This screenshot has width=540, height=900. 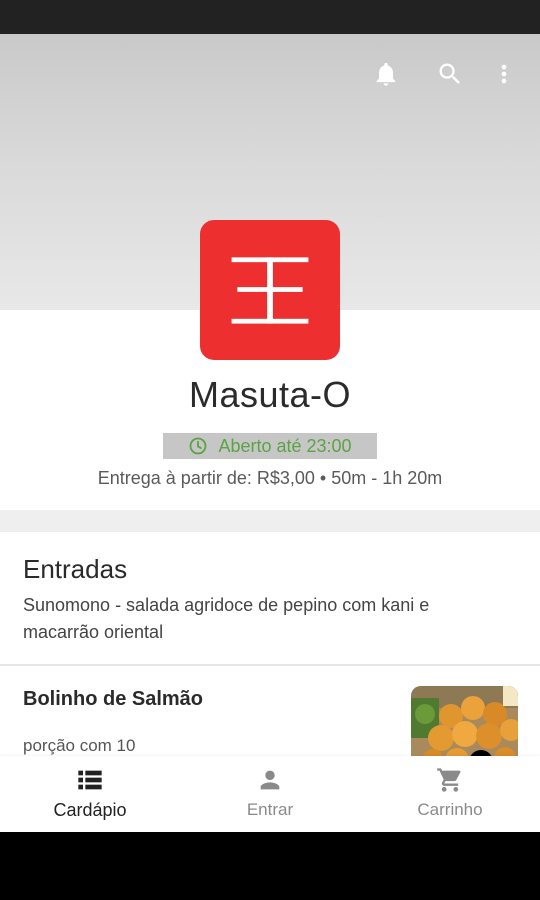 I want to click on list-icon, so click(x=90, y=780).